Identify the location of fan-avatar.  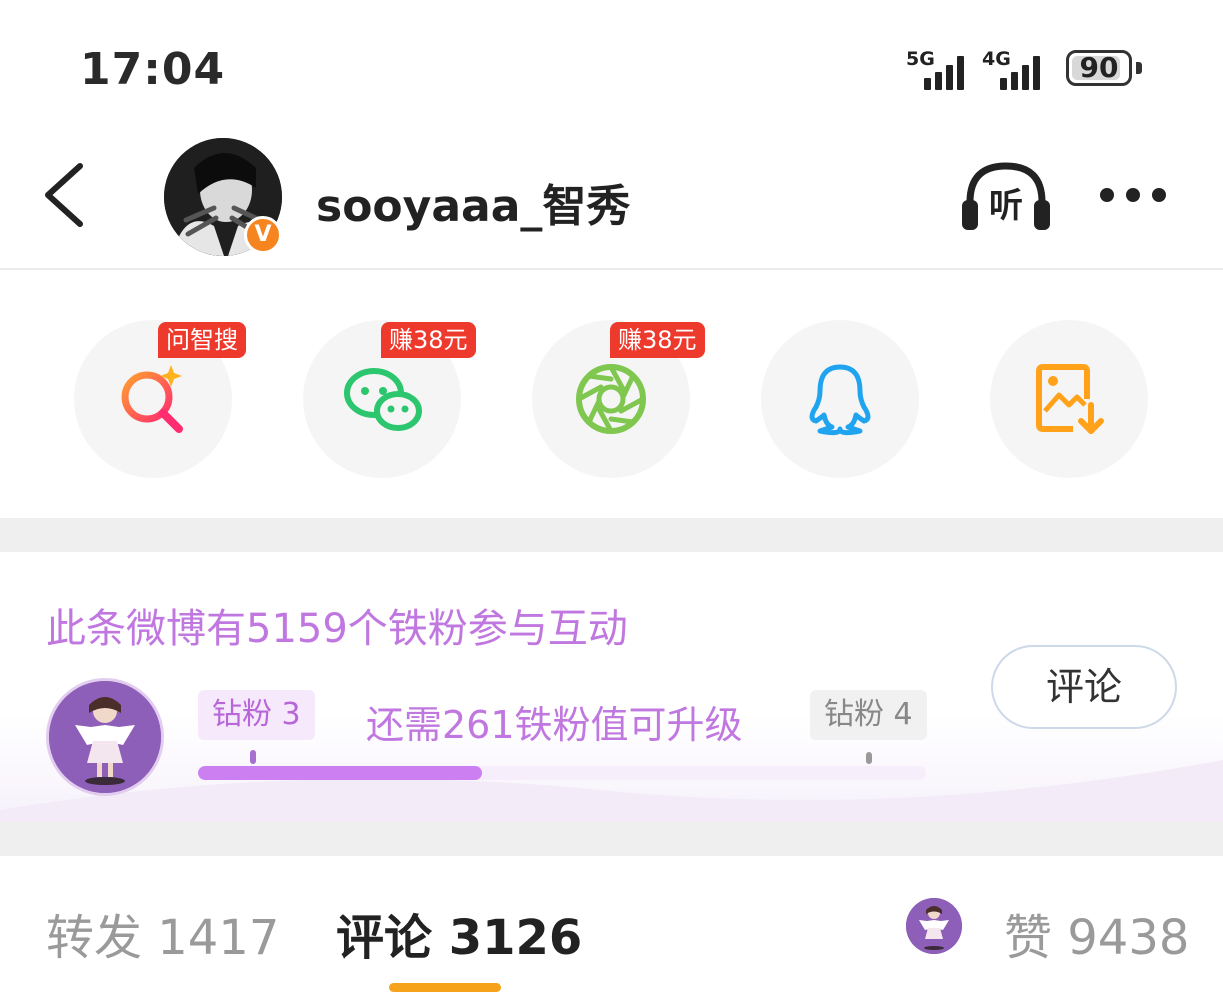
(105, 737).